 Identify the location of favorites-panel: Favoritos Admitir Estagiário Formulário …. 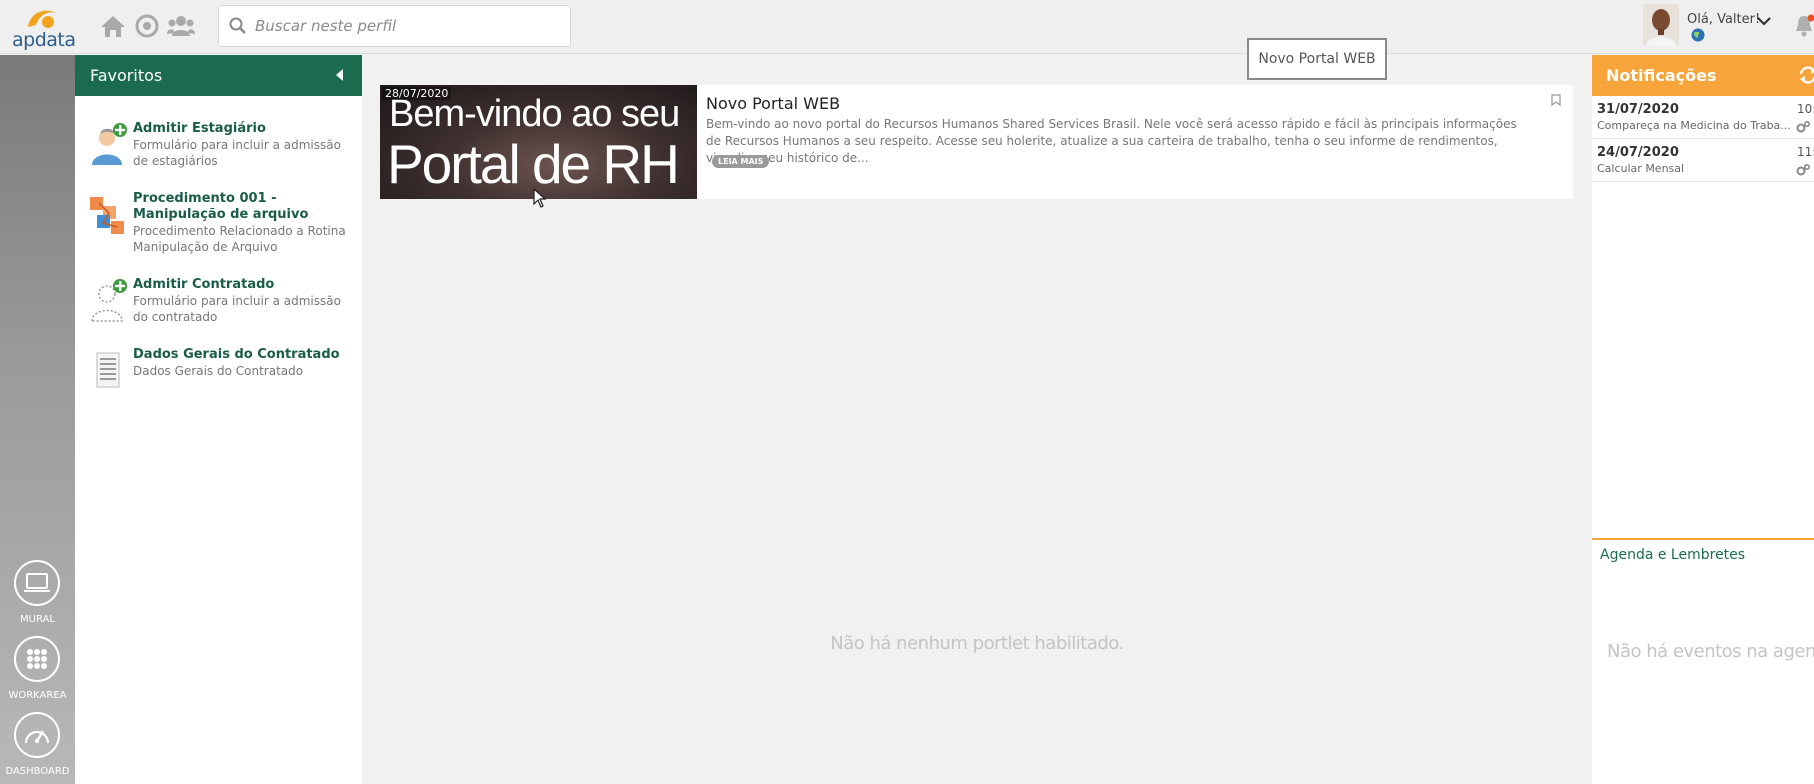
(218, 419).